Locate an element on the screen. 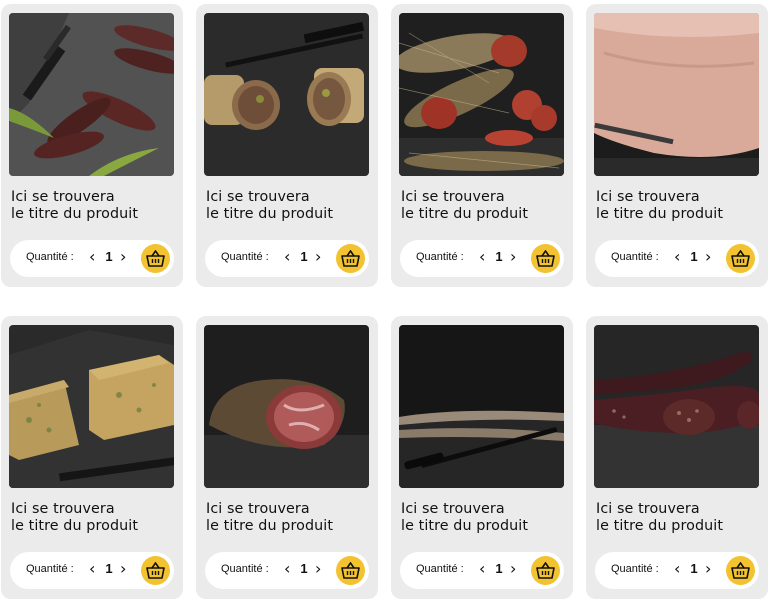  dry-sausage-photo is located at coordinates (481, 406).